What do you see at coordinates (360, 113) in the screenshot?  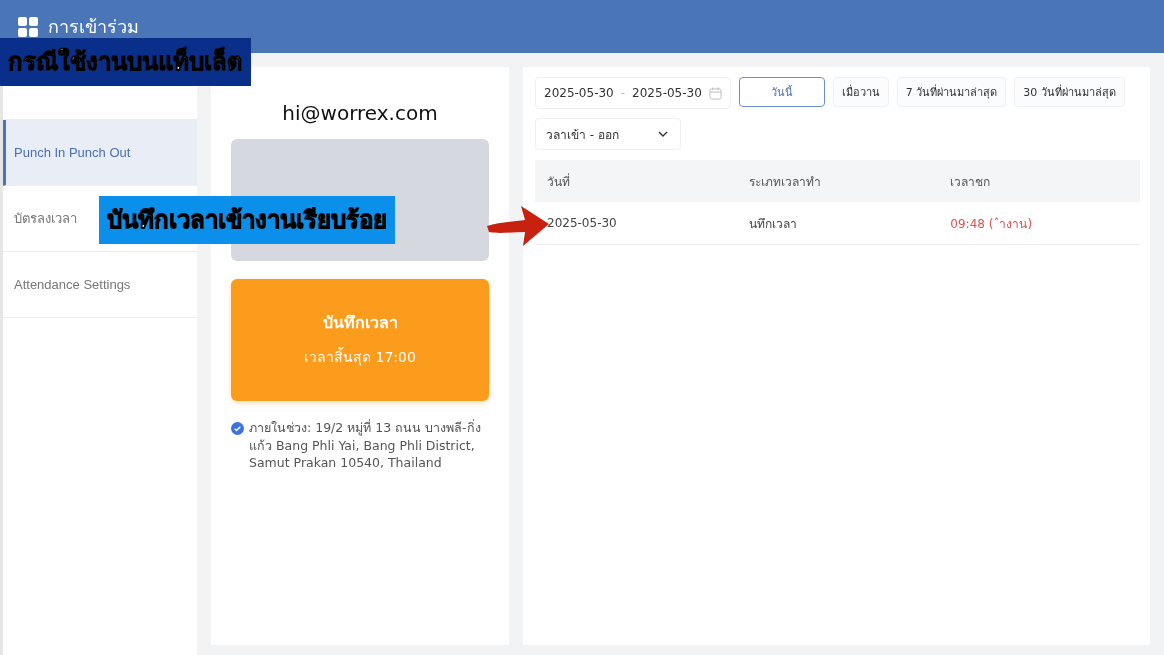 I see `user-email: hi@worrex.com` at bounding box center [360, 113].